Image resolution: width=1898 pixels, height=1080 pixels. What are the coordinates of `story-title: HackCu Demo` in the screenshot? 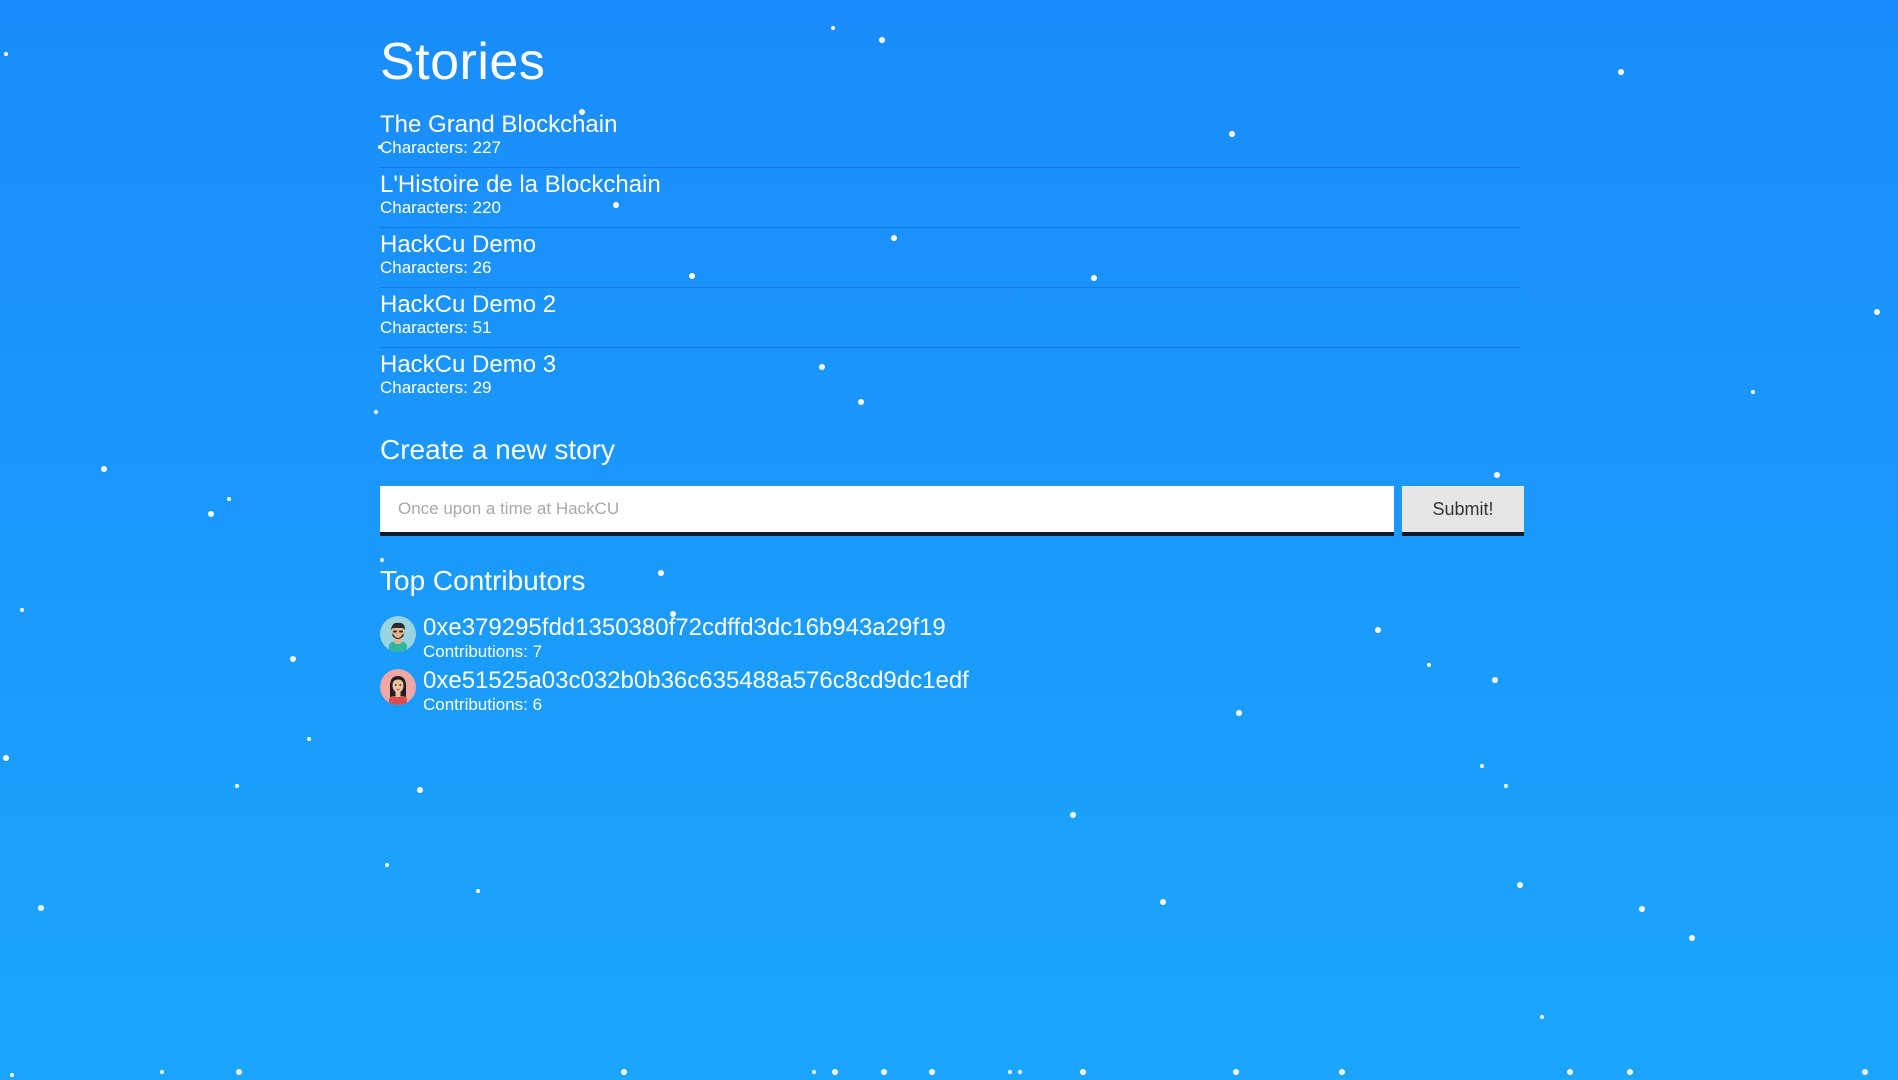 It's located at (458, 245).